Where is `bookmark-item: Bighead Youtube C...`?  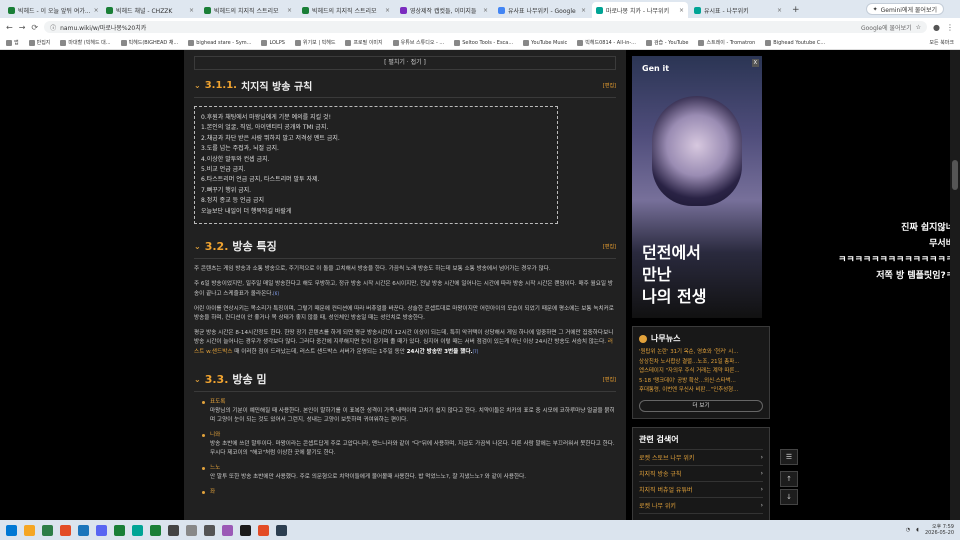
bookmark-item: Bighead Youtube C... is located at coordinates (795, 42).